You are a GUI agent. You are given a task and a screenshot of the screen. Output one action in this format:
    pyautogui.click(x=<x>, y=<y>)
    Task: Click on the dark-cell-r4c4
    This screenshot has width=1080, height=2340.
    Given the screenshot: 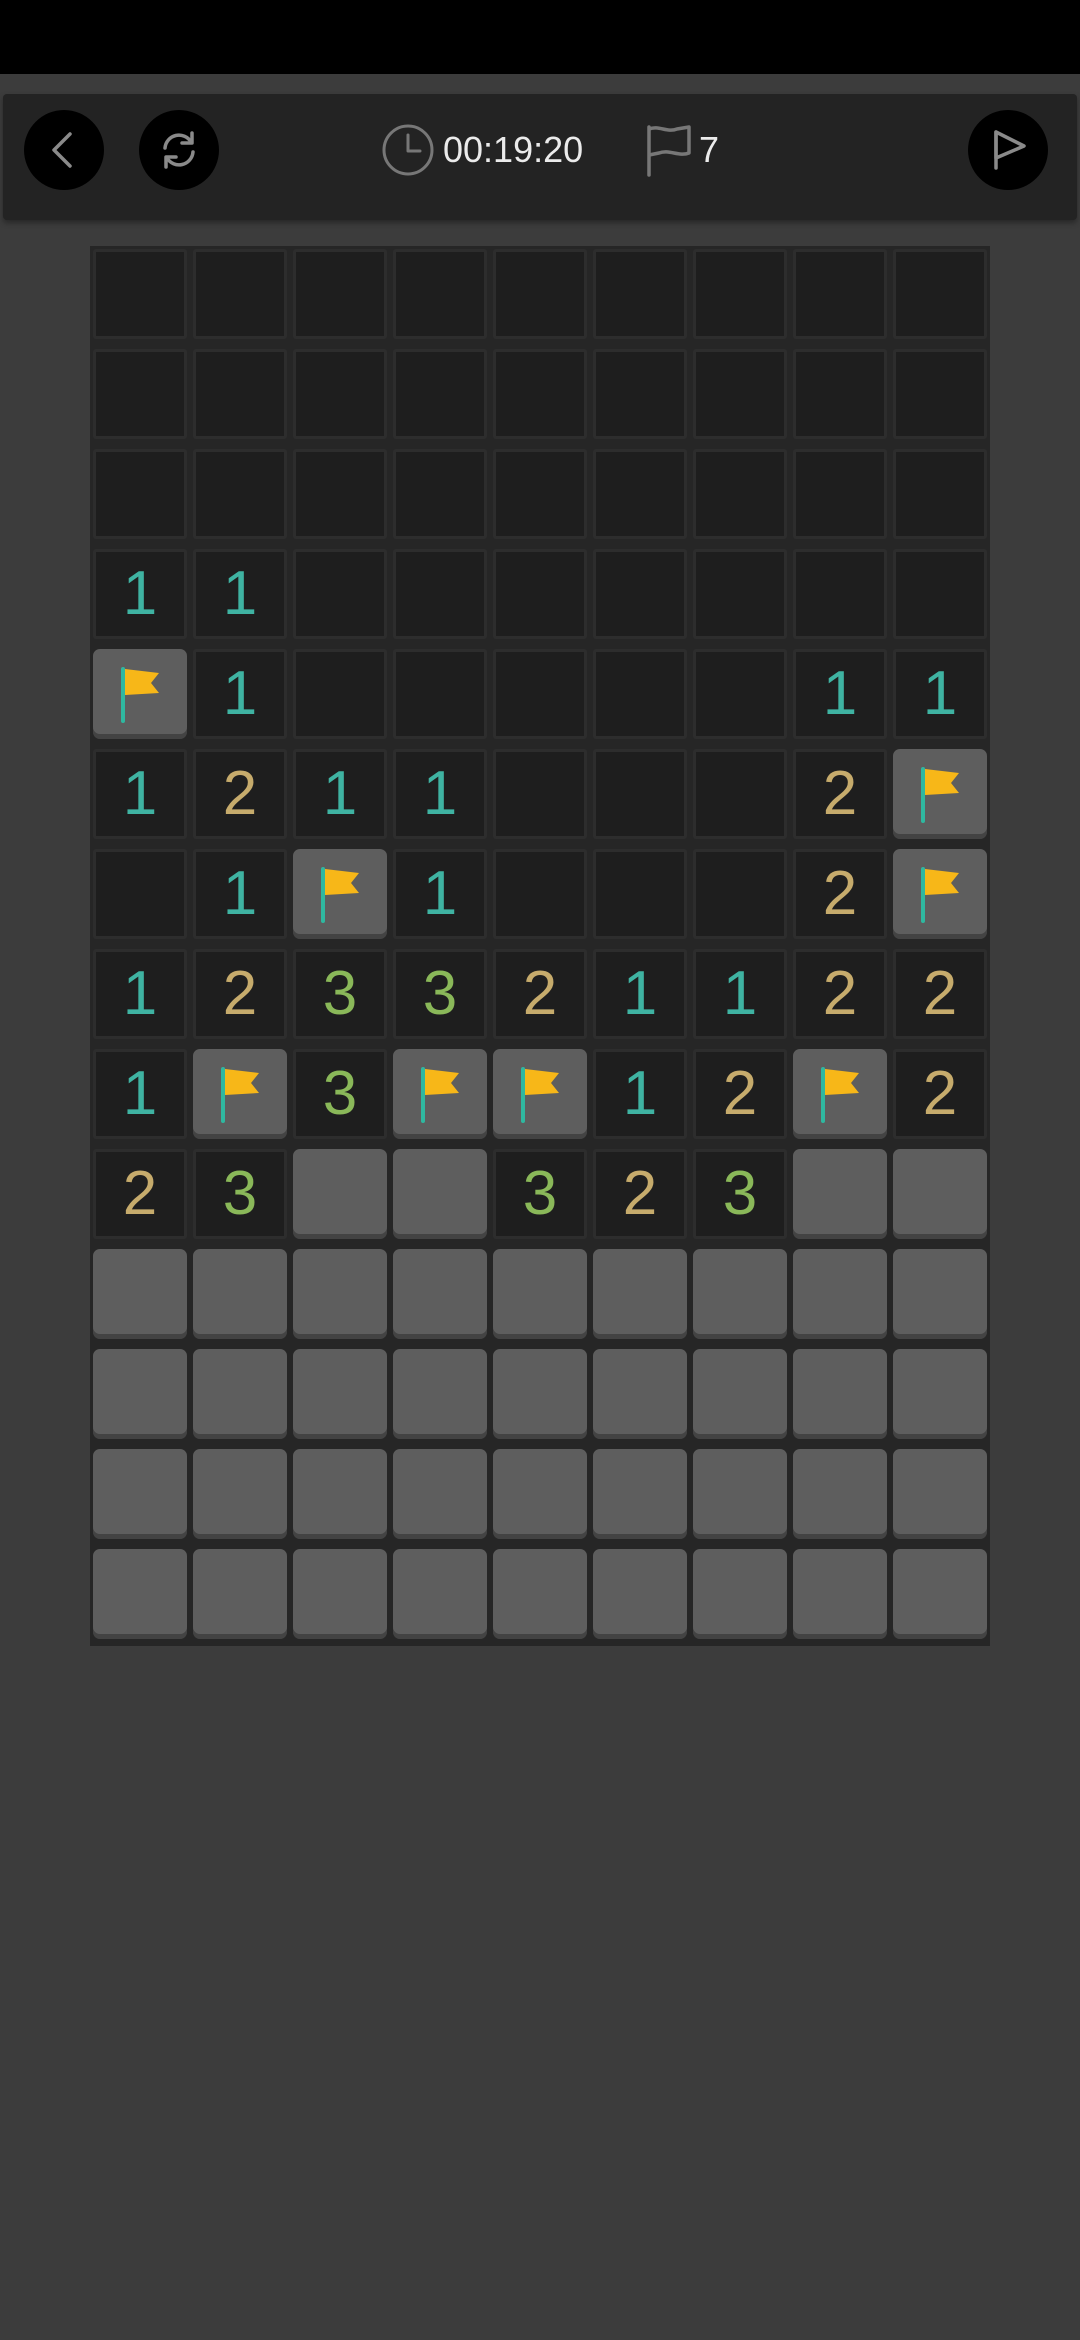 What is the action you would take?
    pyautogui.click(x=440, y=594)
    